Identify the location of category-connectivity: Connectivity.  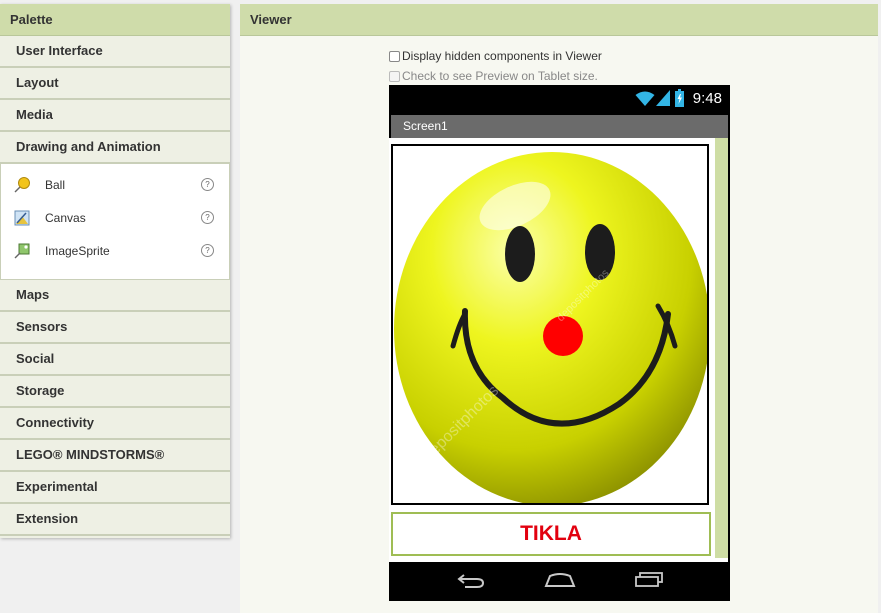
(115, 424).